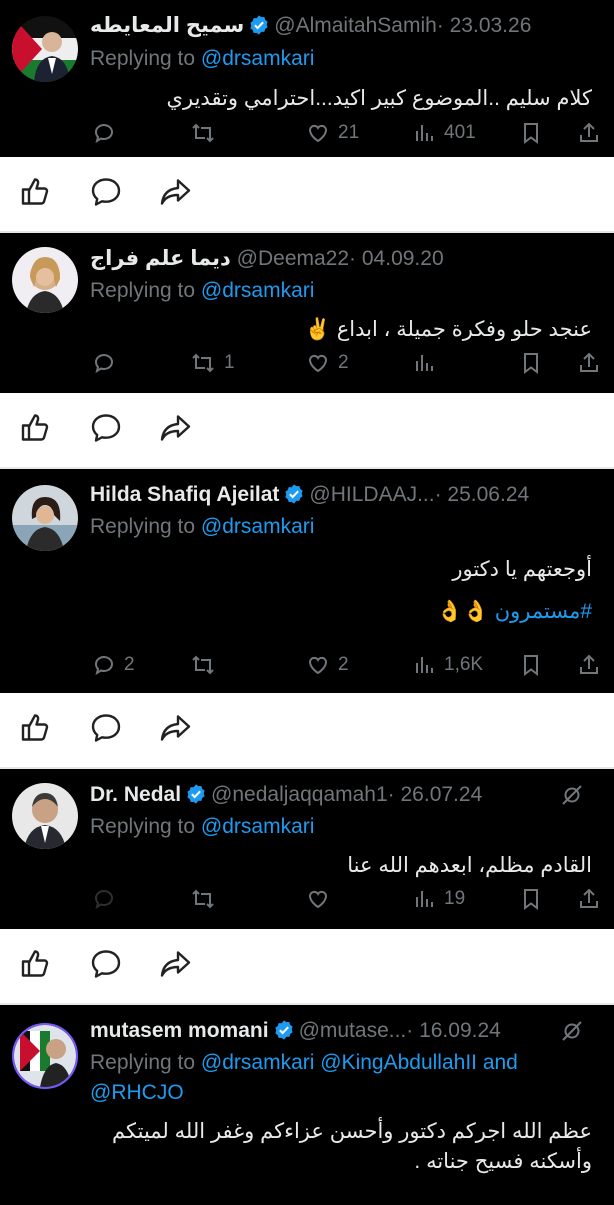 This screenshot has height=1205, width=614. I want to click on tweet-date: · 26.07.24, so click(435, 794).